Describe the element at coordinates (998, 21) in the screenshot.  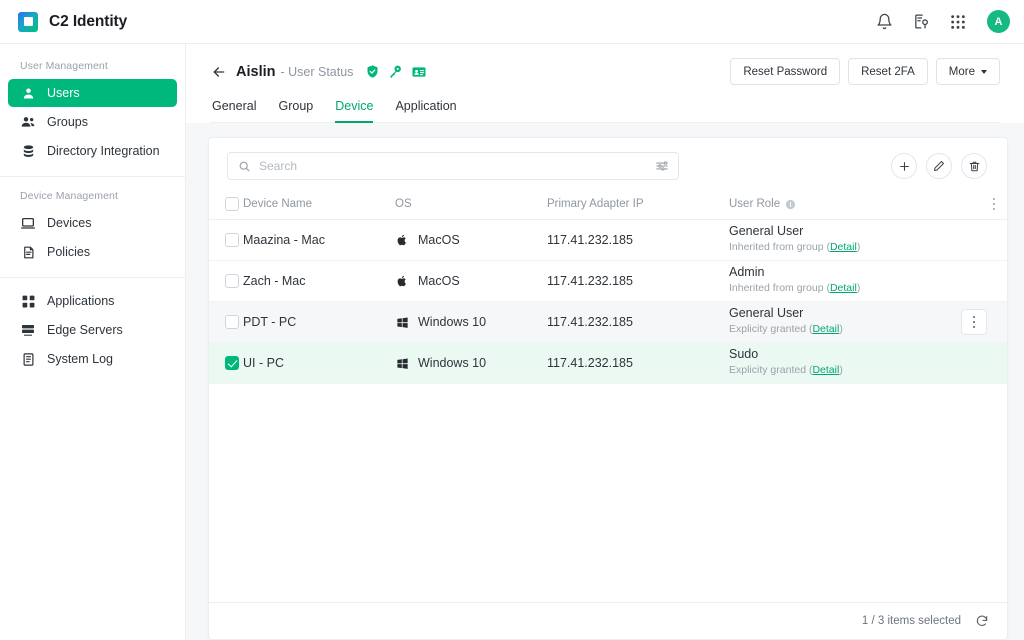
I see `avatar: A` at that location.